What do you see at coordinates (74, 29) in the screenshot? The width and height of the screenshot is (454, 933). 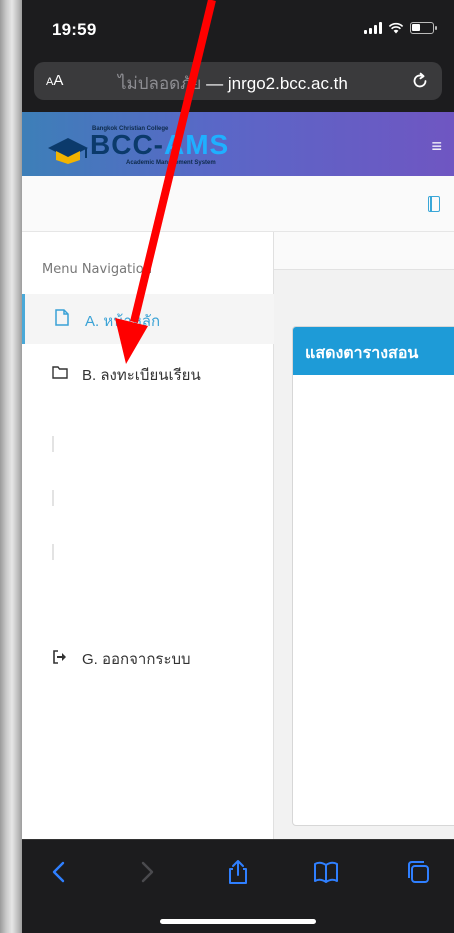 I see `status-time: 19:59` at bounding box center [74, 29].